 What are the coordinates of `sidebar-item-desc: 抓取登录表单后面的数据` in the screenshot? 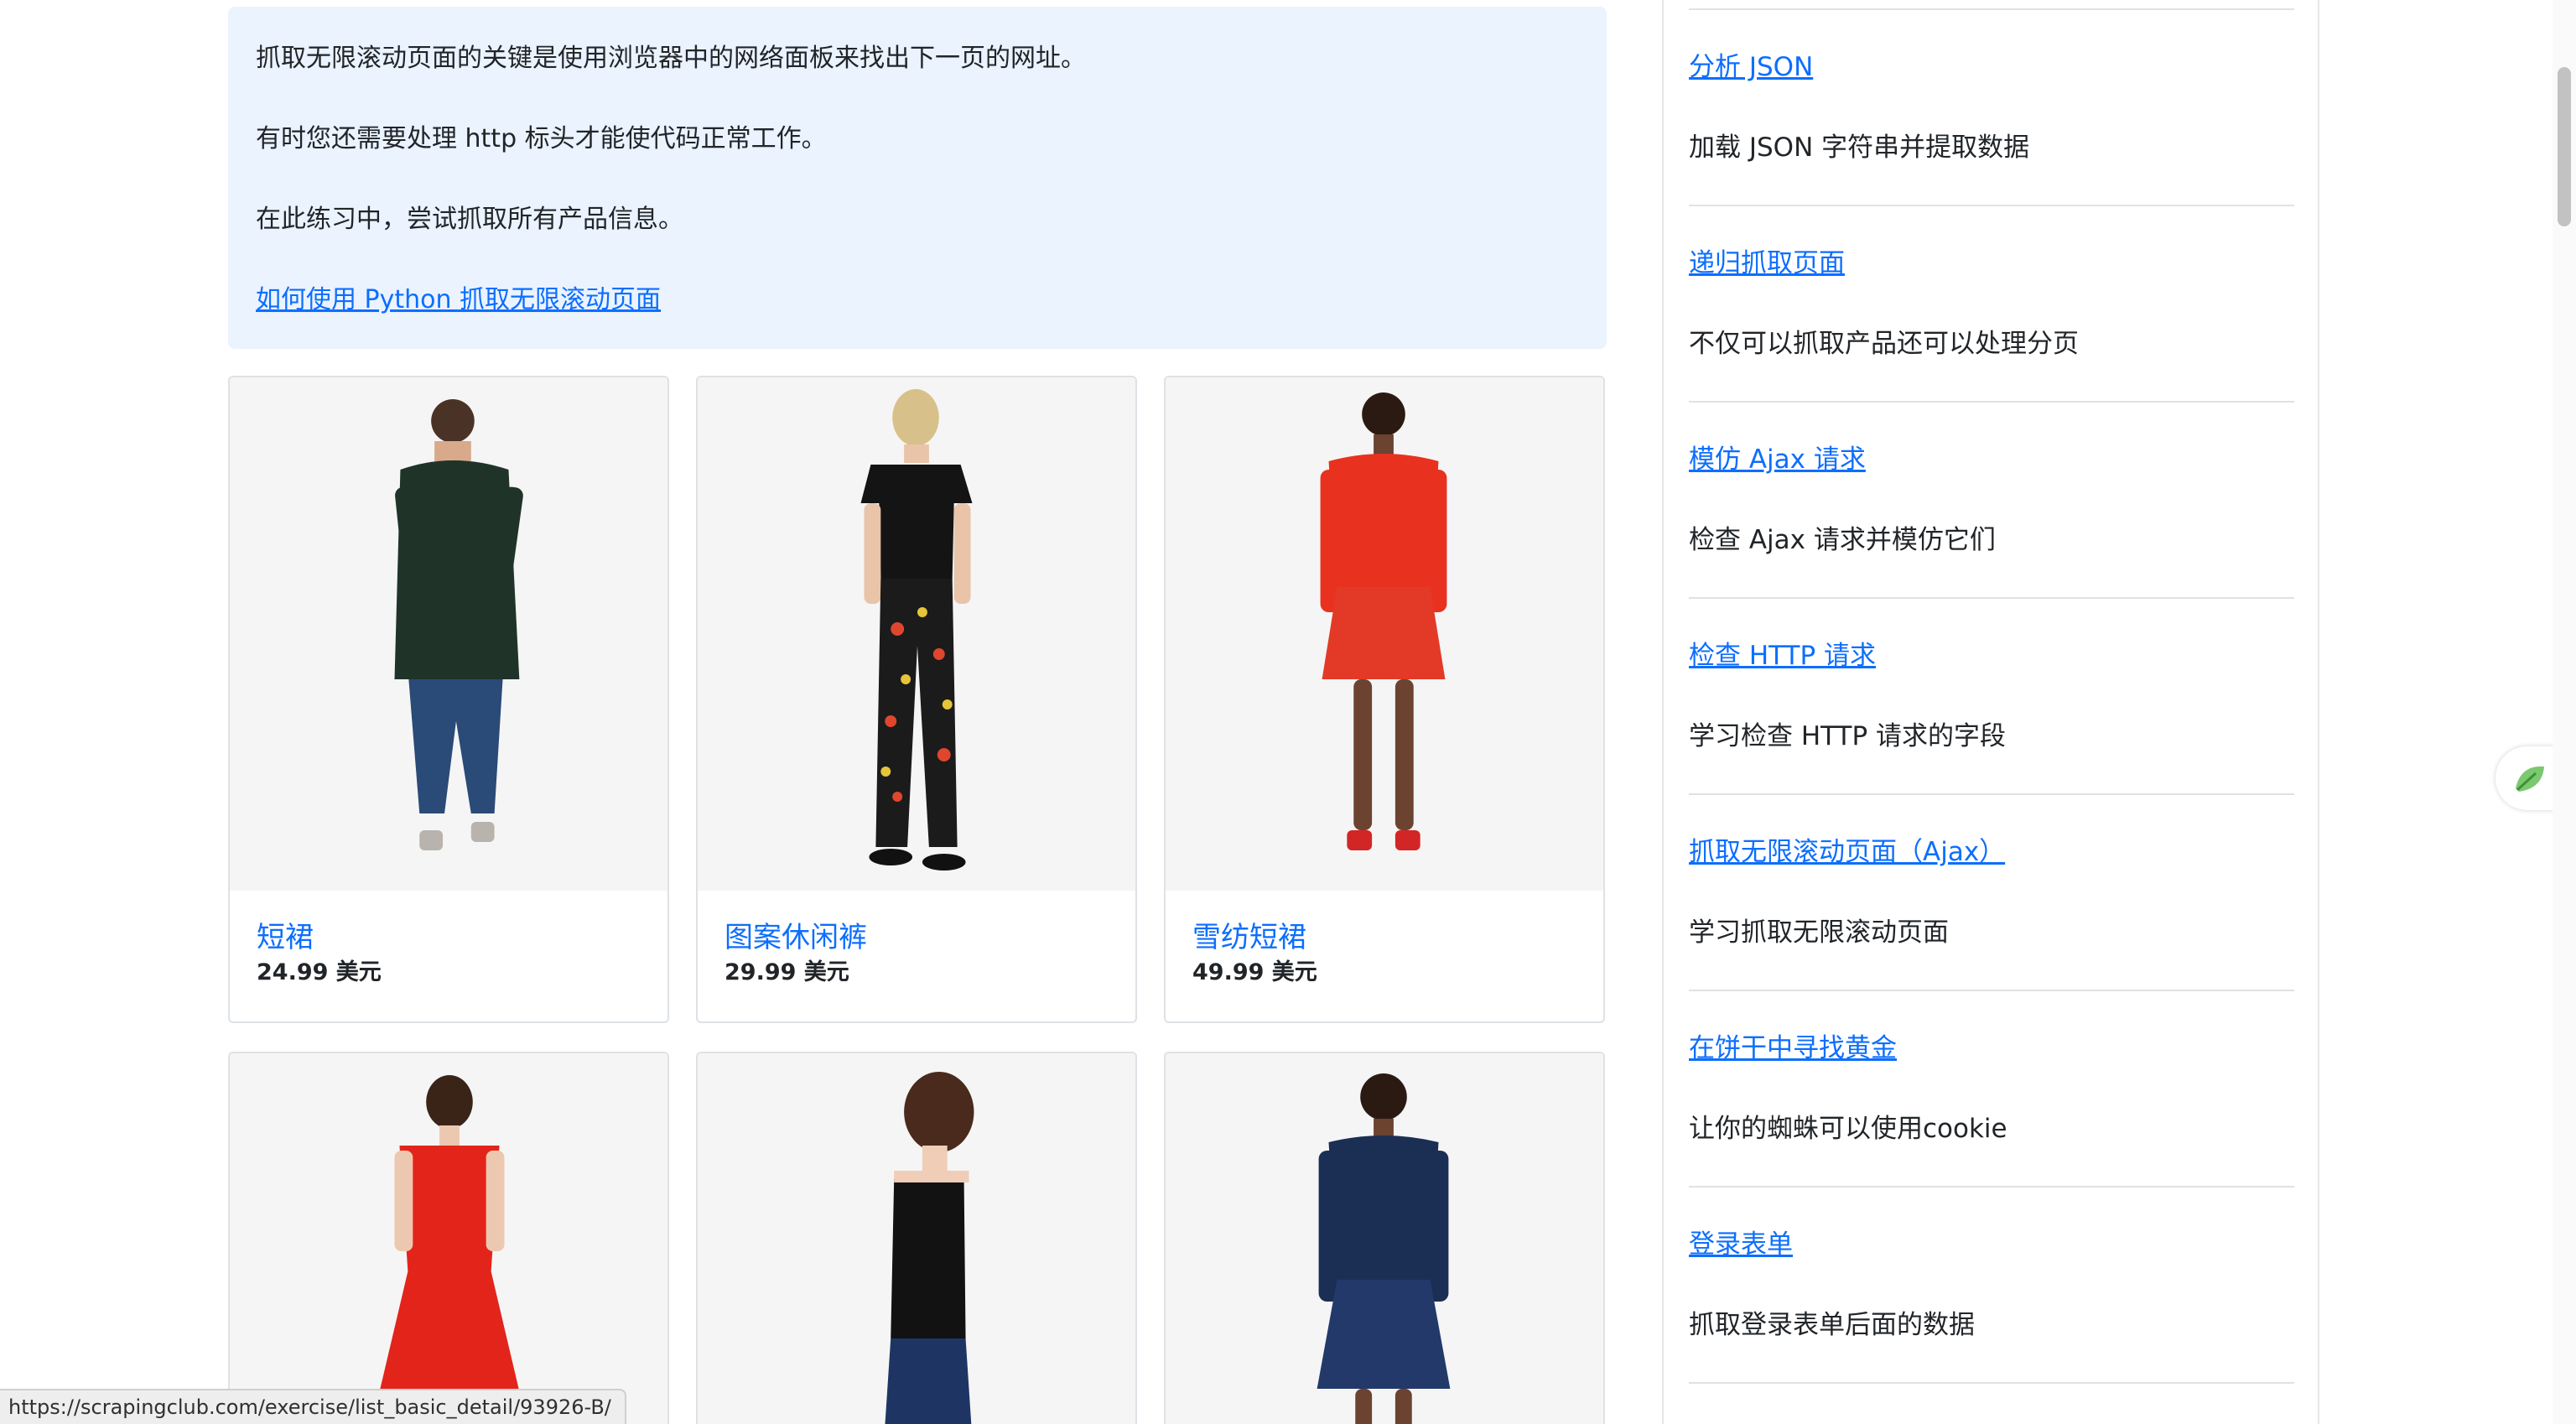 It's located at (1832, 1325).